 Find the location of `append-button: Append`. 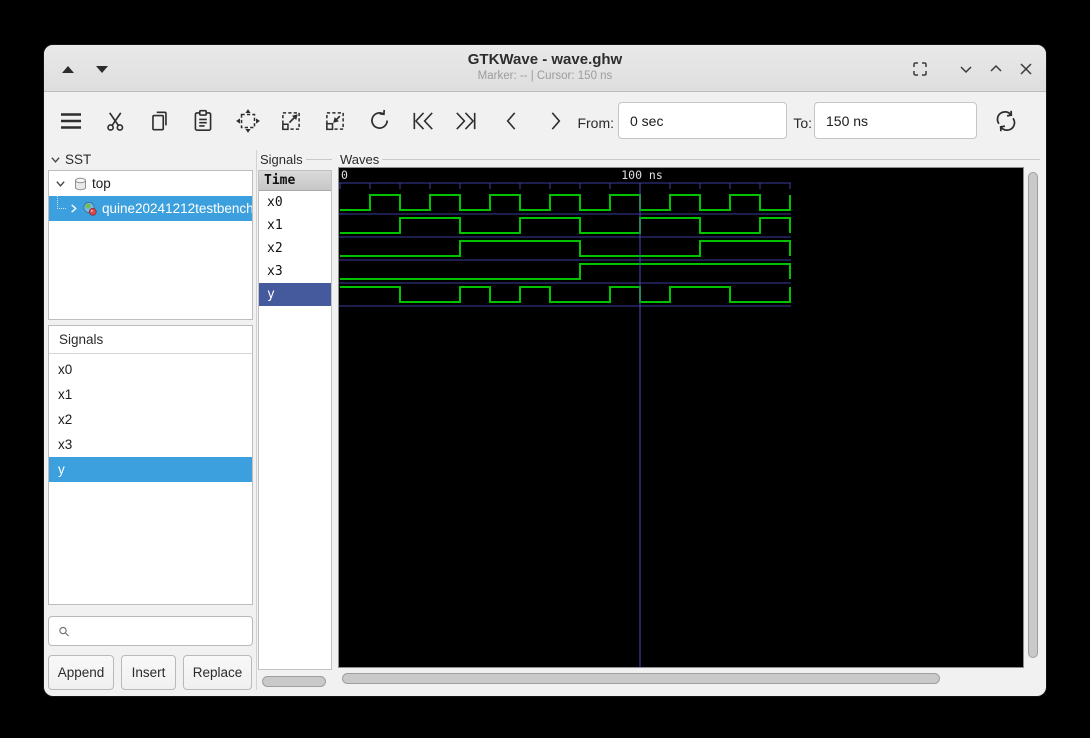

append-button: Append is located at coordinates (81, 672).